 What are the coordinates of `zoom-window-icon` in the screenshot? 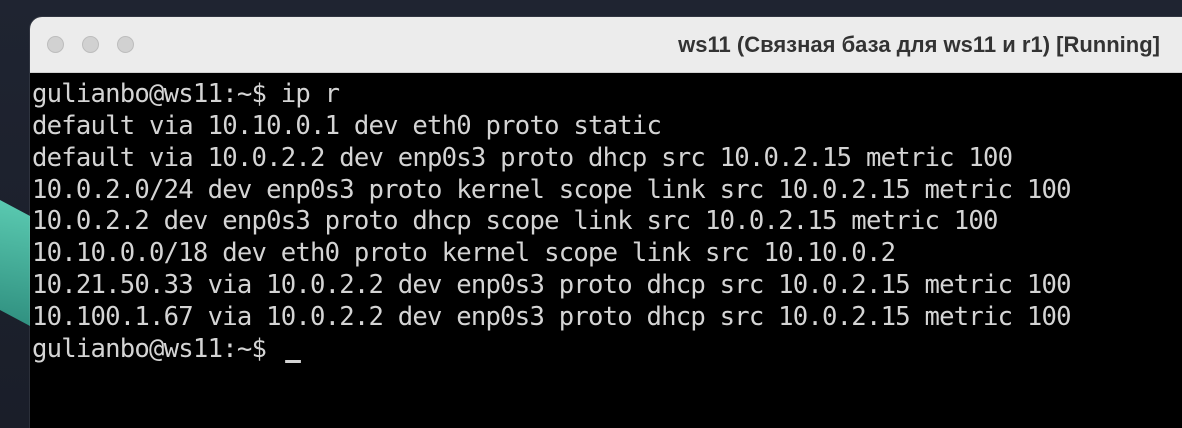 It's located at (125, 44).